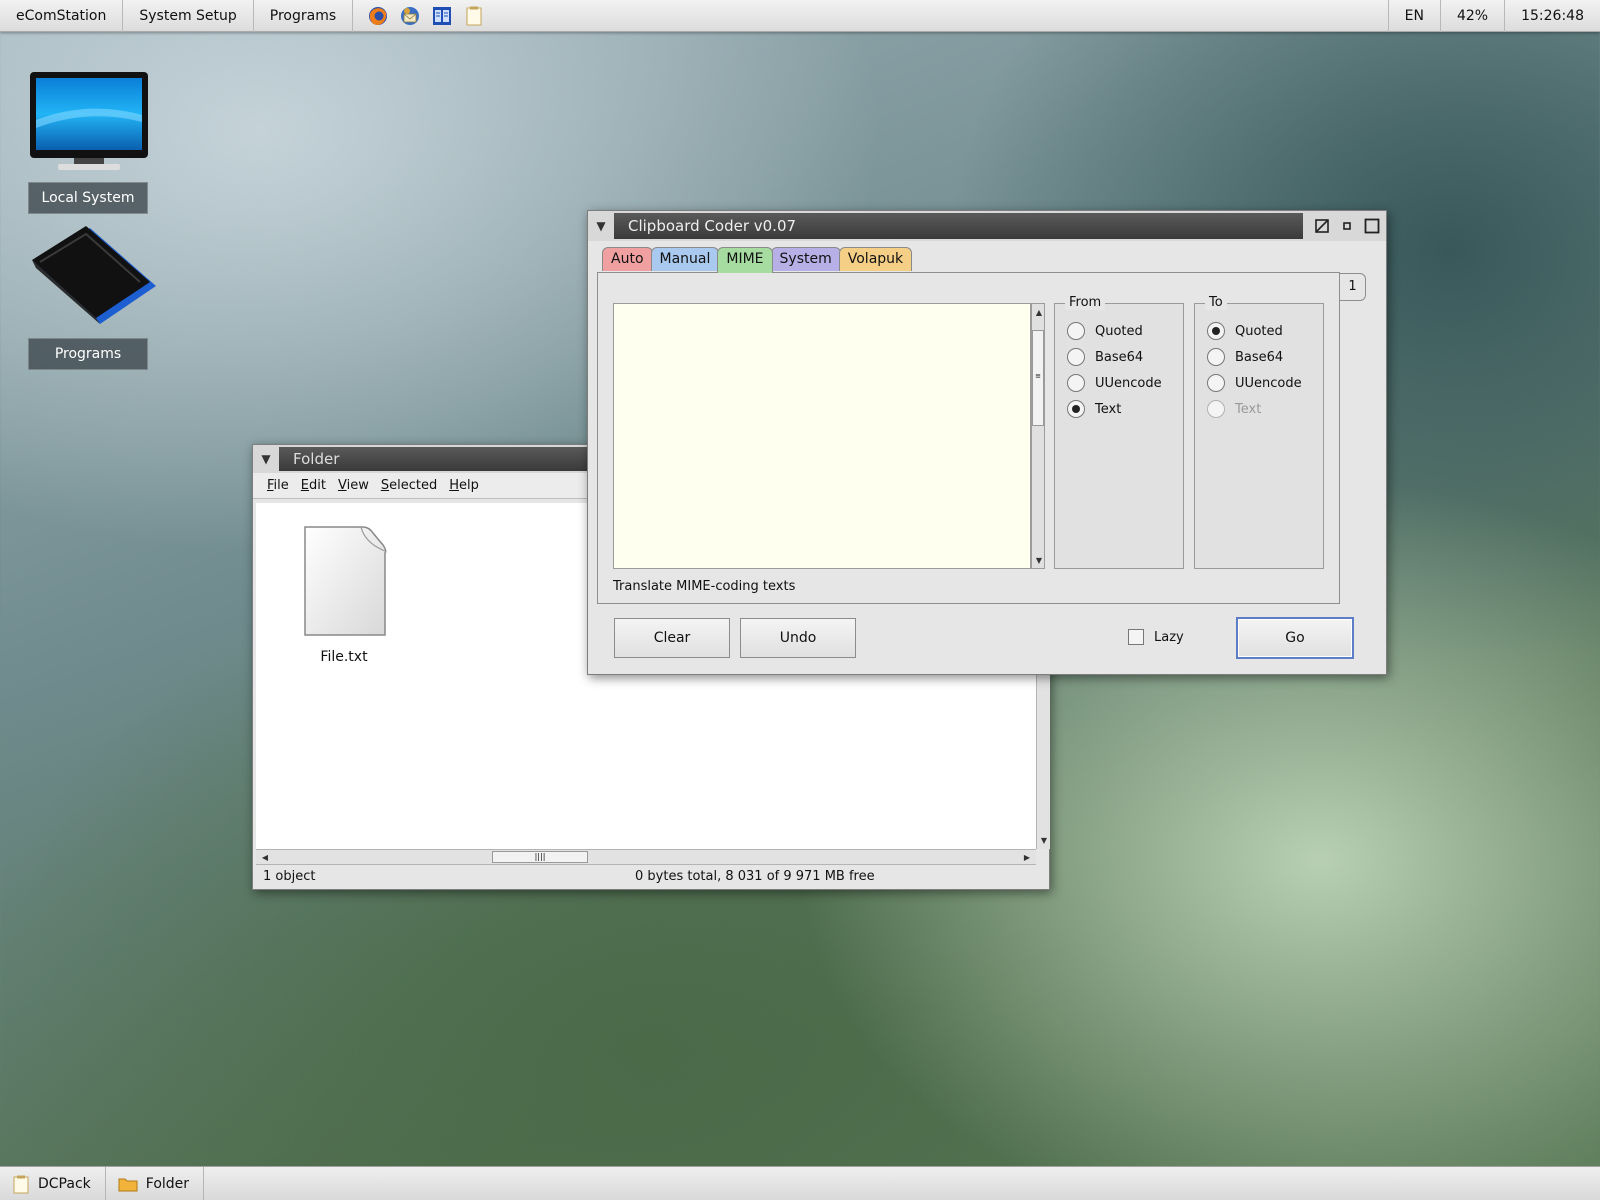  What do you see at coordinates (1372, 226) in the screenshot?
I see `maximize-icon` at bounding box center [1372, 226].